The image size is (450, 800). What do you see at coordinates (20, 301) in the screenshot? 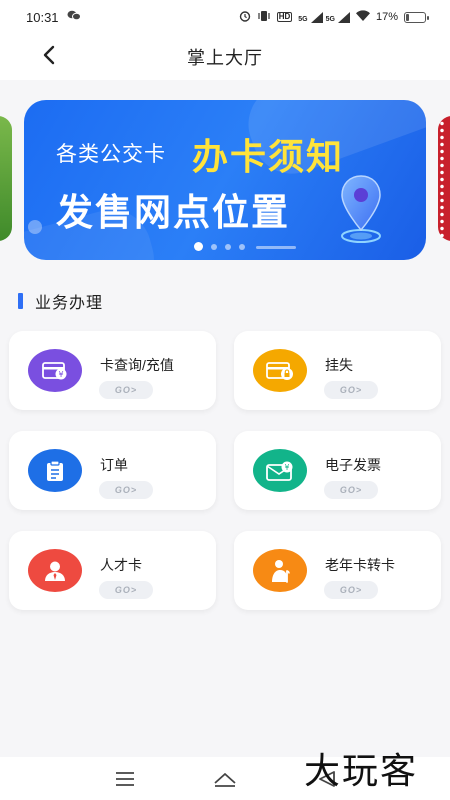
I see `section-accent-bar` at bounding box center [20, 301].